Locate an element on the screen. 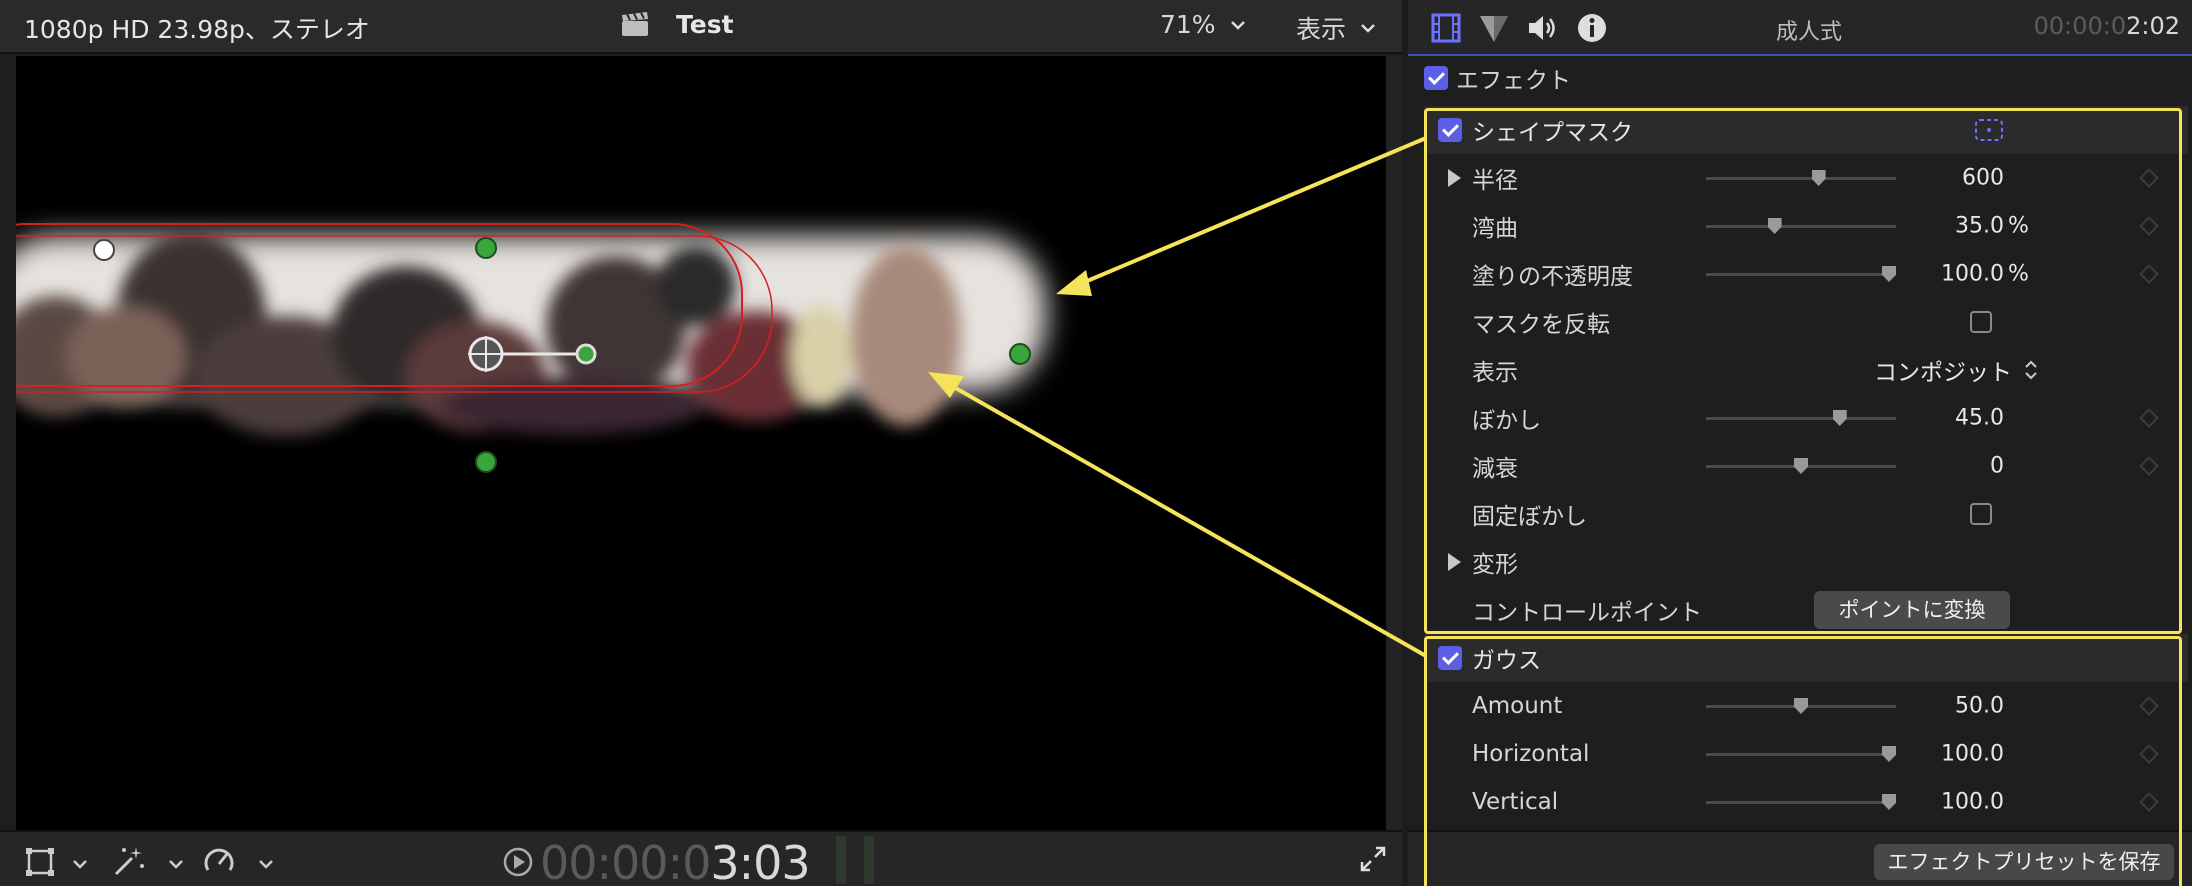  display-label: 表示 is located at coordinates (1495, 373).